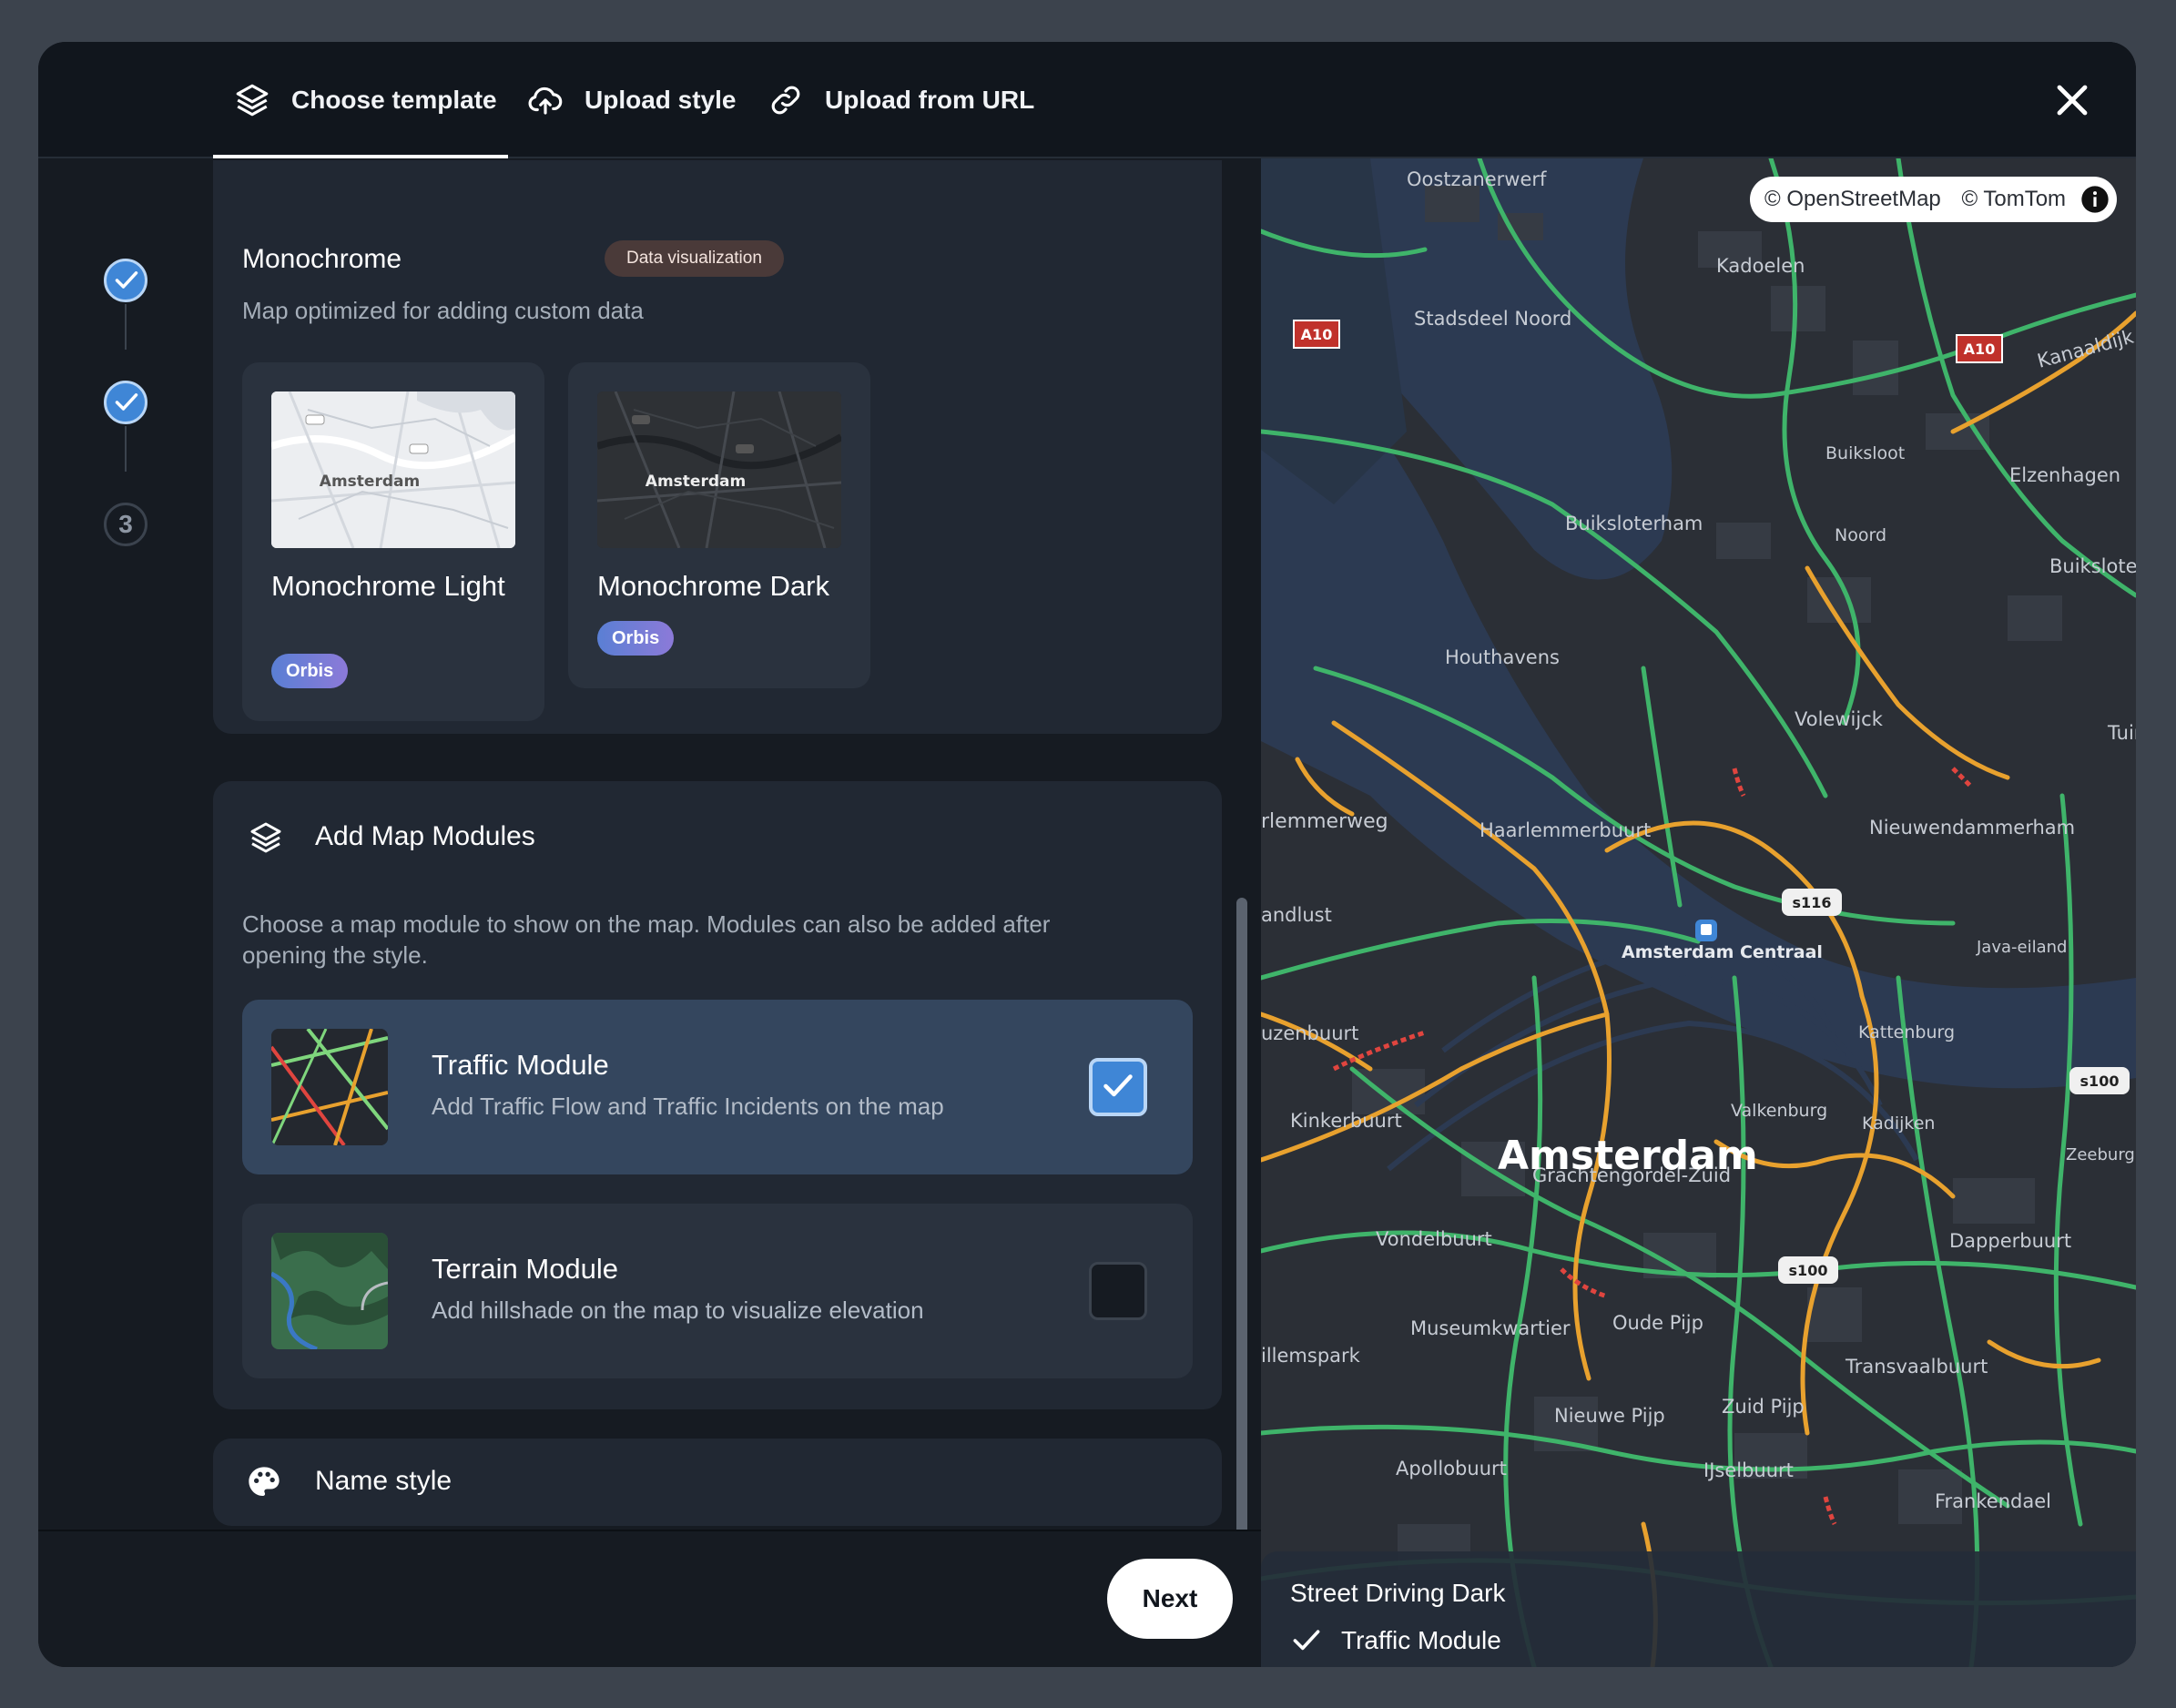  What do you see at coordinates (1503, 657) in the screenshot?
I see `svg-text: Houthavens` at bounding box center [1503, 657].